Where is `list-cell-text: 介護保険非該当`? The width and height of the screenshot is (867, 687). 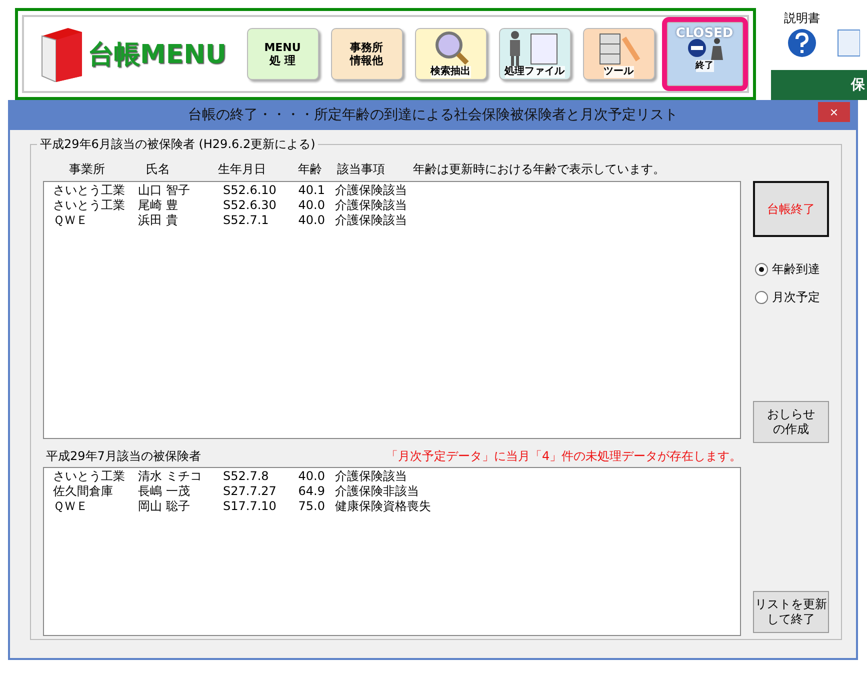 list-cell-text: 介護保険非該当 is located at coordinates (377, 491).